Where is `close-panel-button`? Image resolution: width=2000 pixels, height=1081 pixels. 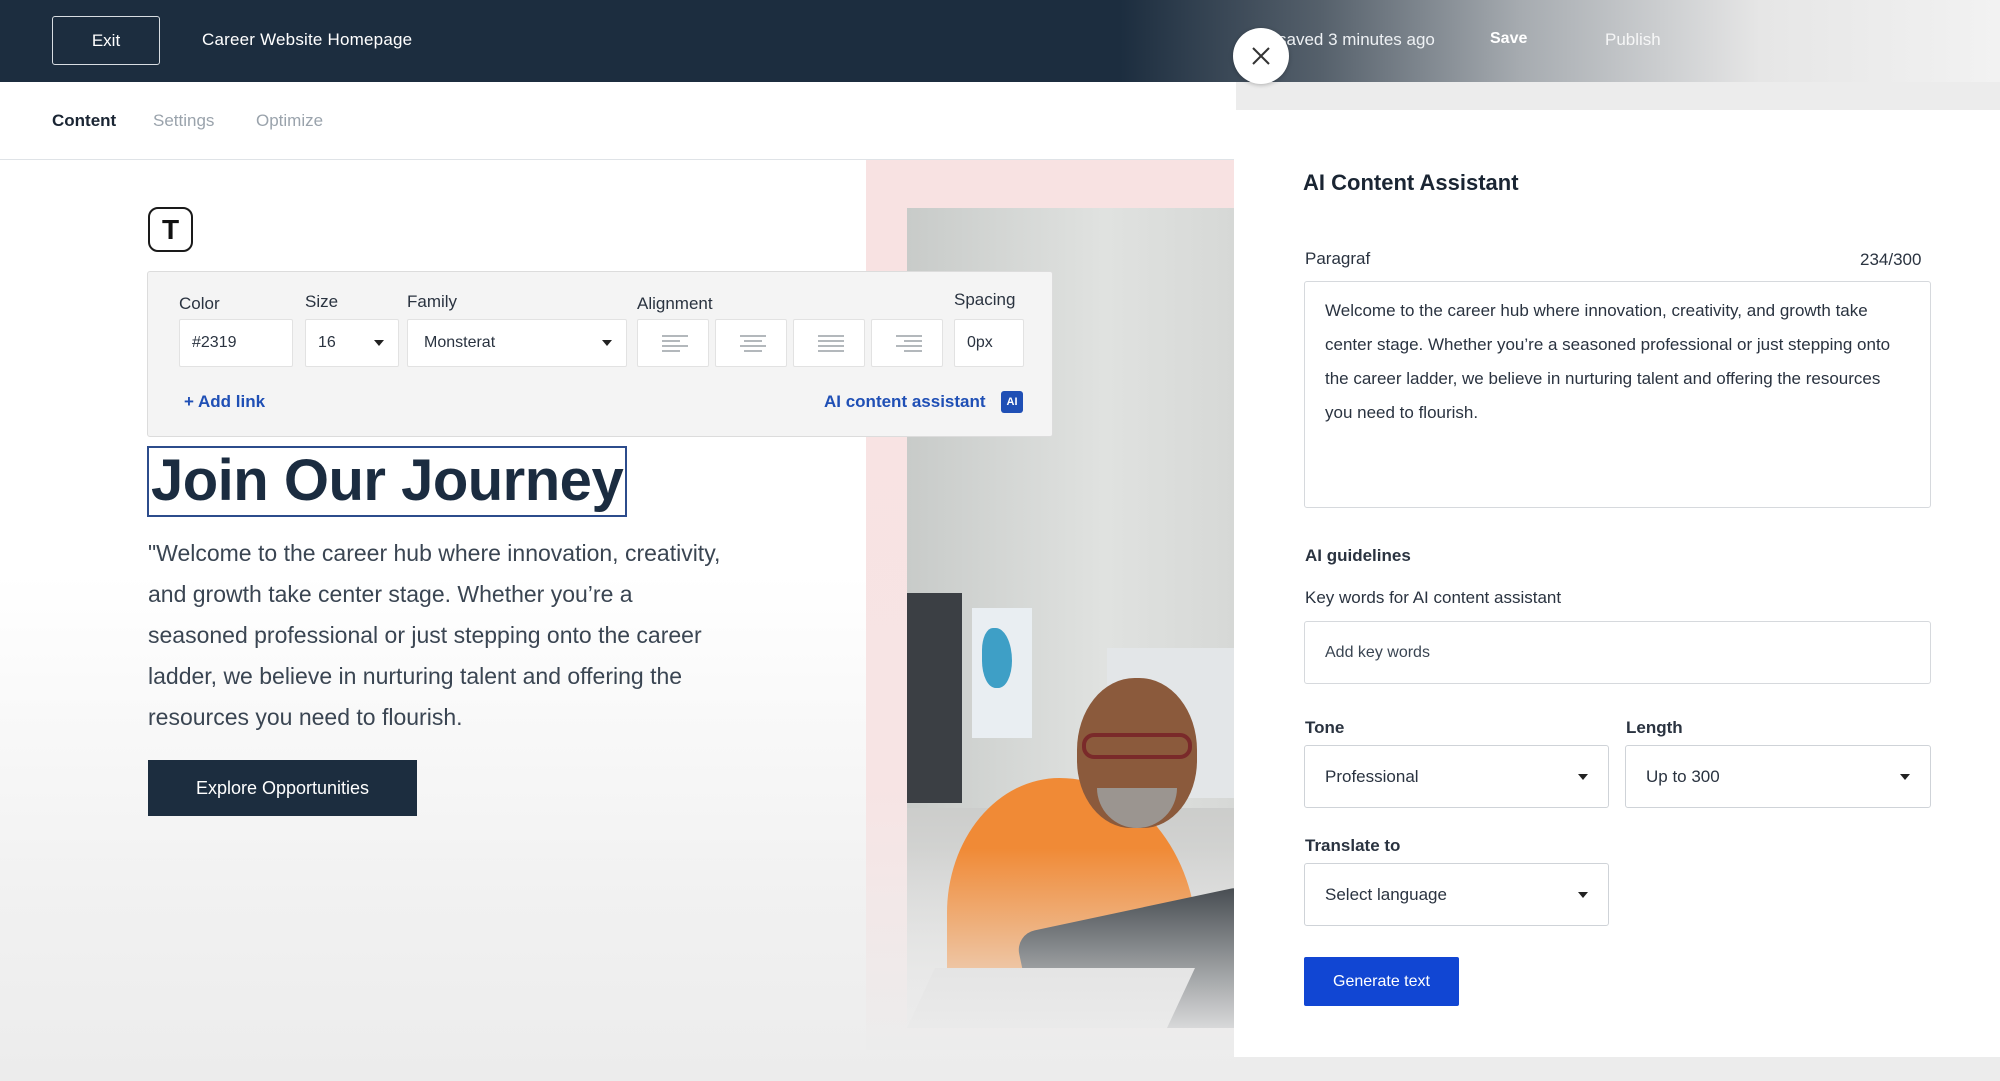 close-panel-button is located at coordinates (1261, 56).